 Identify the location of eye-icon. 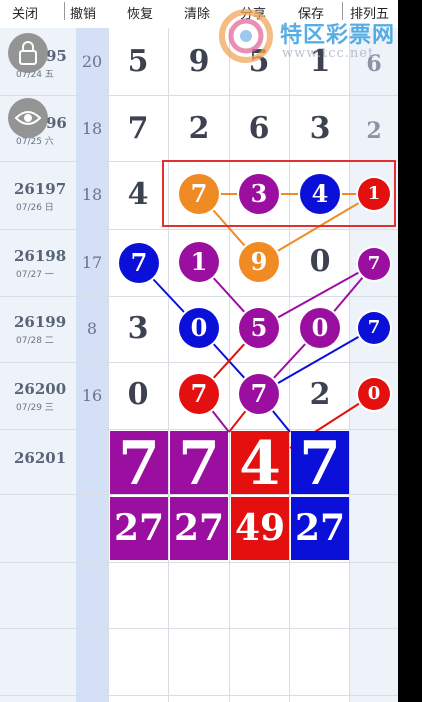
(28, 118).